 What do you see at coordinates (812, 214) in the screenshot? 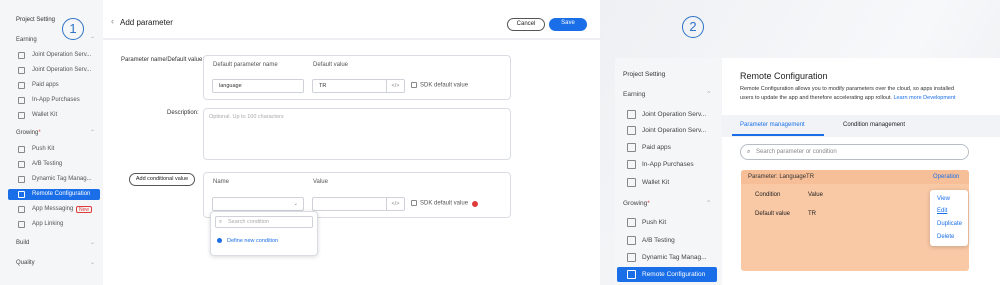
I see `row-default-value: TR` at bounding box center [812, 214].